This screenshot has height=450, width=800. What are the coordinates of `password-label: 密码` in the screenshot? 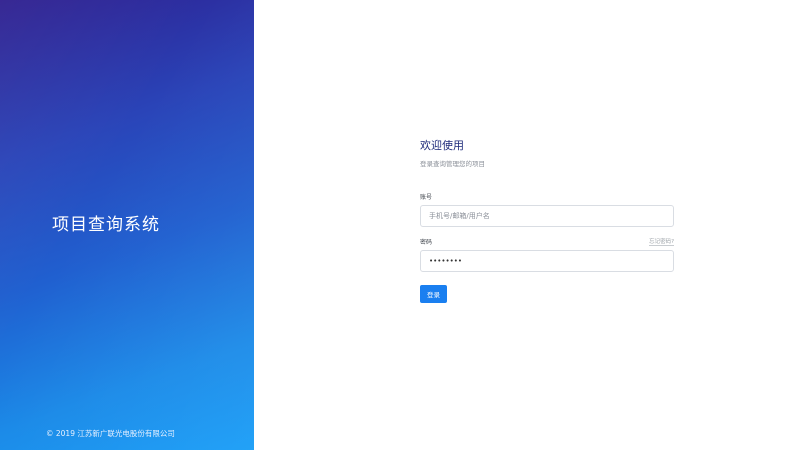 It's located at (426, 242).